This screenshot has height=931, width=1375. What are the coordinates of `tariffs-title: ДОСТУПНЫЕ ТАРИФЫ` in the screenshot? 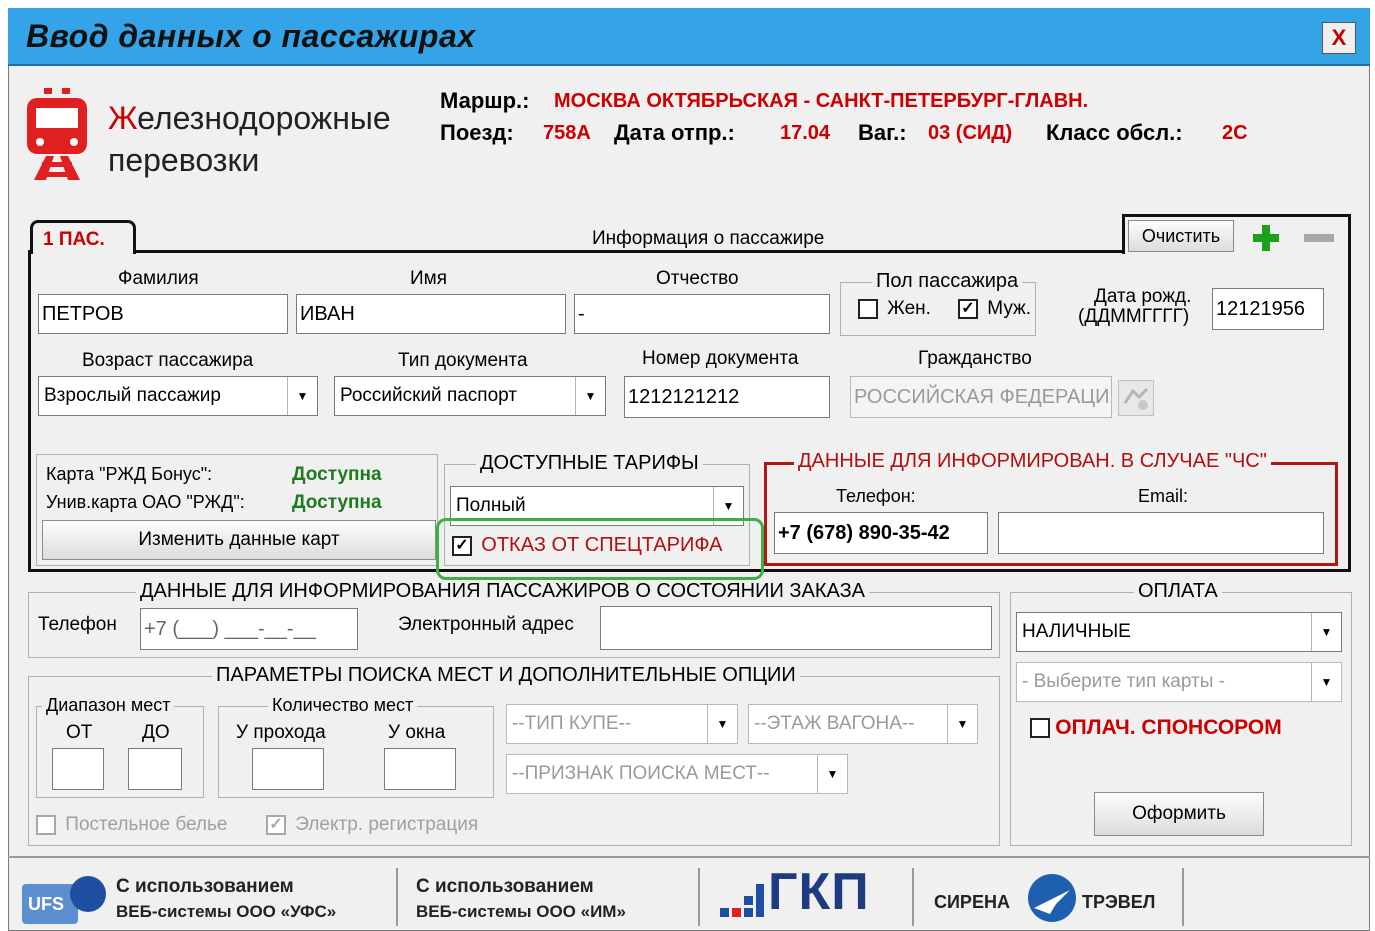 It's located at (589, 463).